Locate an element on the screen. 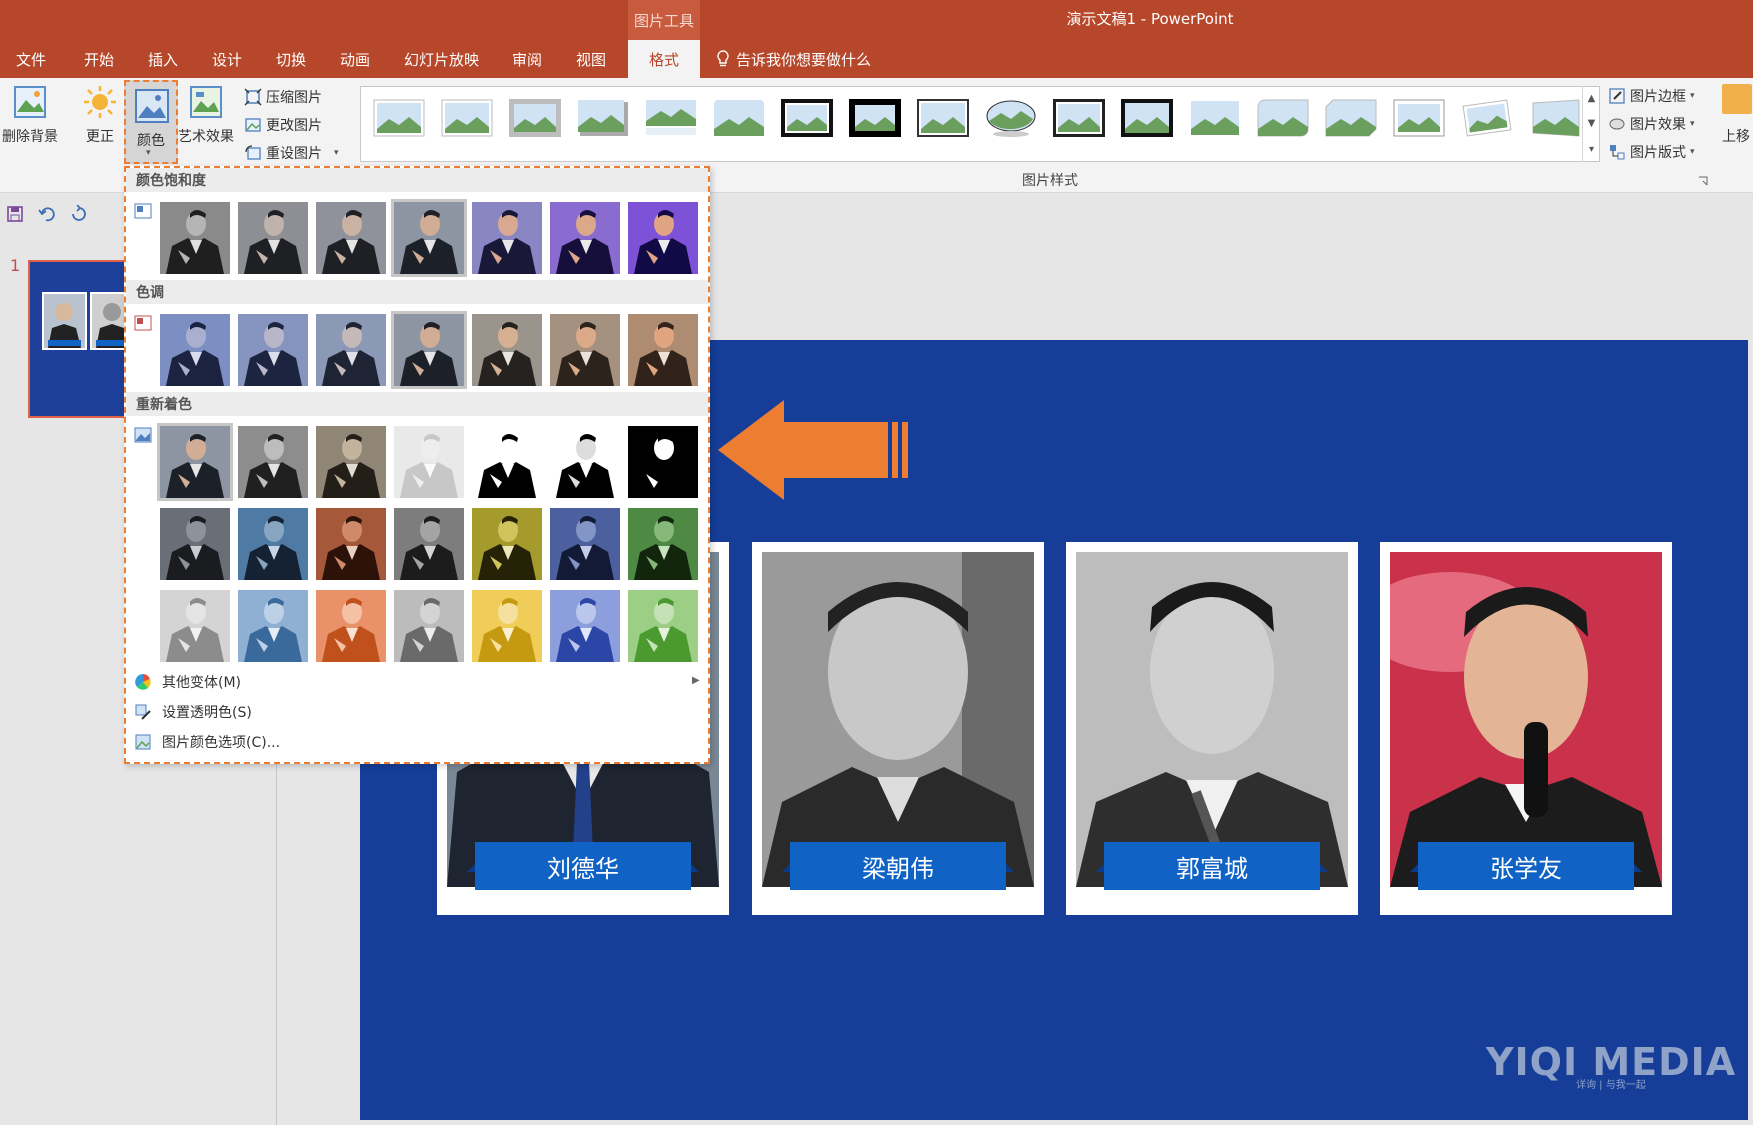 The height and width of the screenshot is (1125, 1753). compress-pictures-button: 压缩图片 is located at coordinates (283, 97).